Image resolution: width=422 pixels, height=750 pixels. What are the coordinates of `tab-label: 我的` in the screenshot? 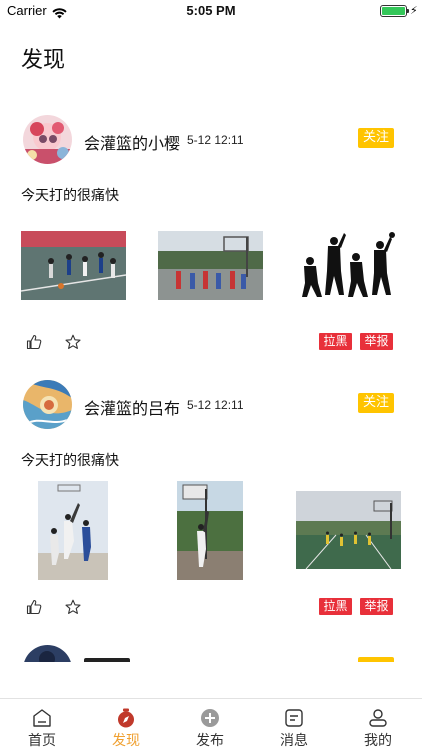 It's located at (378, 741).